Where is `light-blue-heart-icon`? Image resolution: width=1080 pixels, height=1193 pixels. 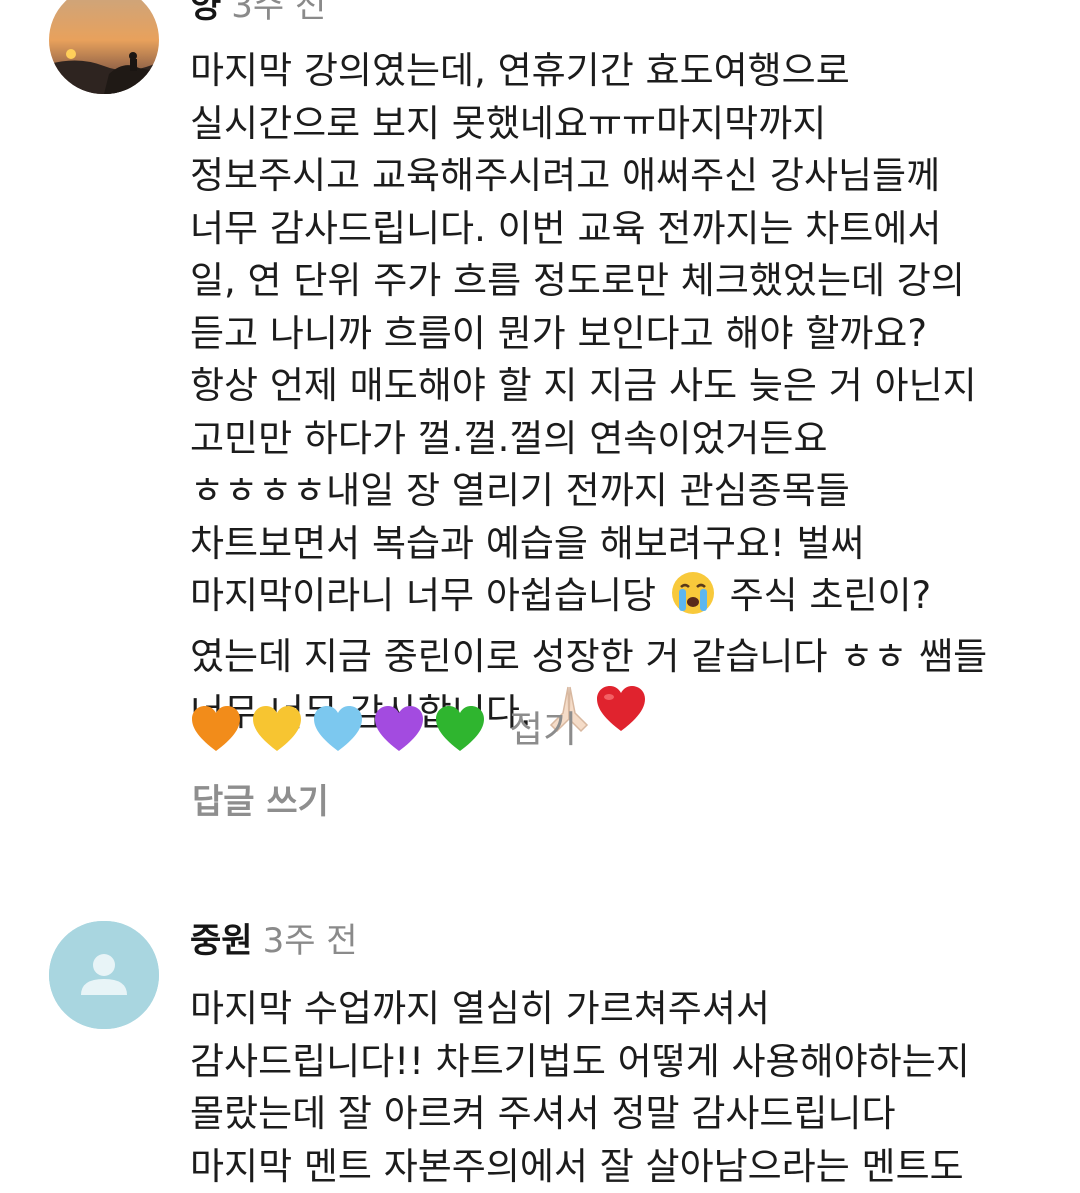
light-blue-heart-icon is located at coordinates (340, 730).